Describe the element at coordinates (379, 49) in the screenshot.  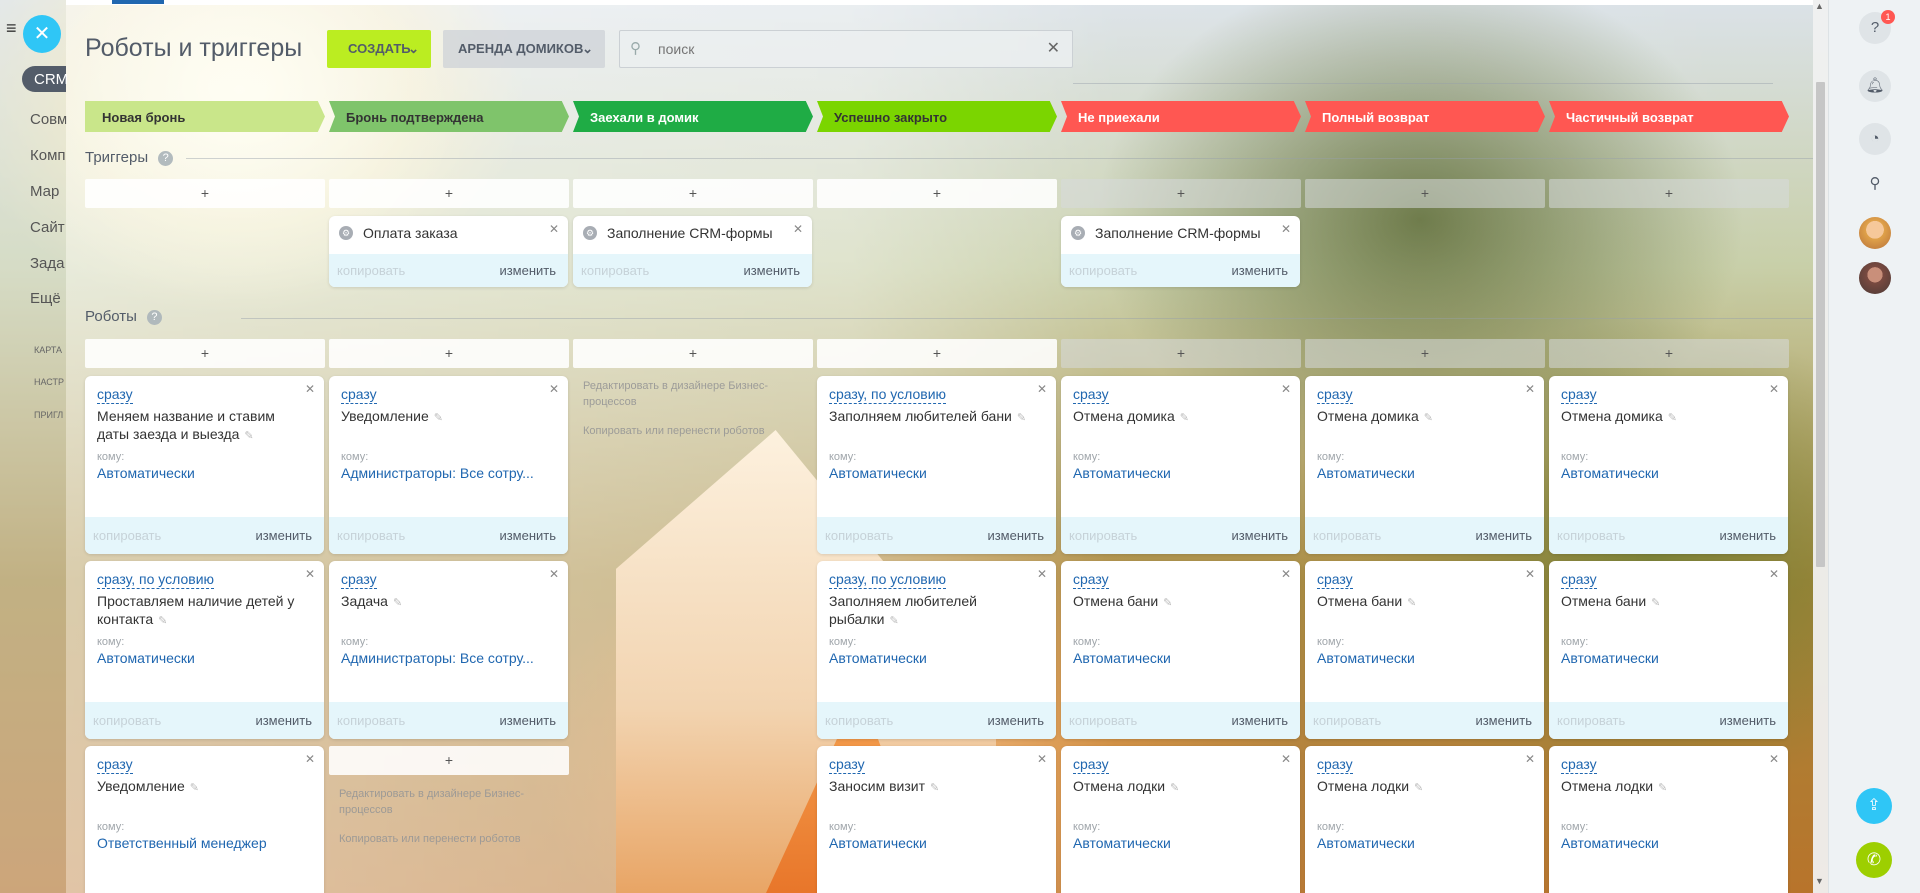
I see `create-button: СОЗДАТЬ ⌄` at that location.